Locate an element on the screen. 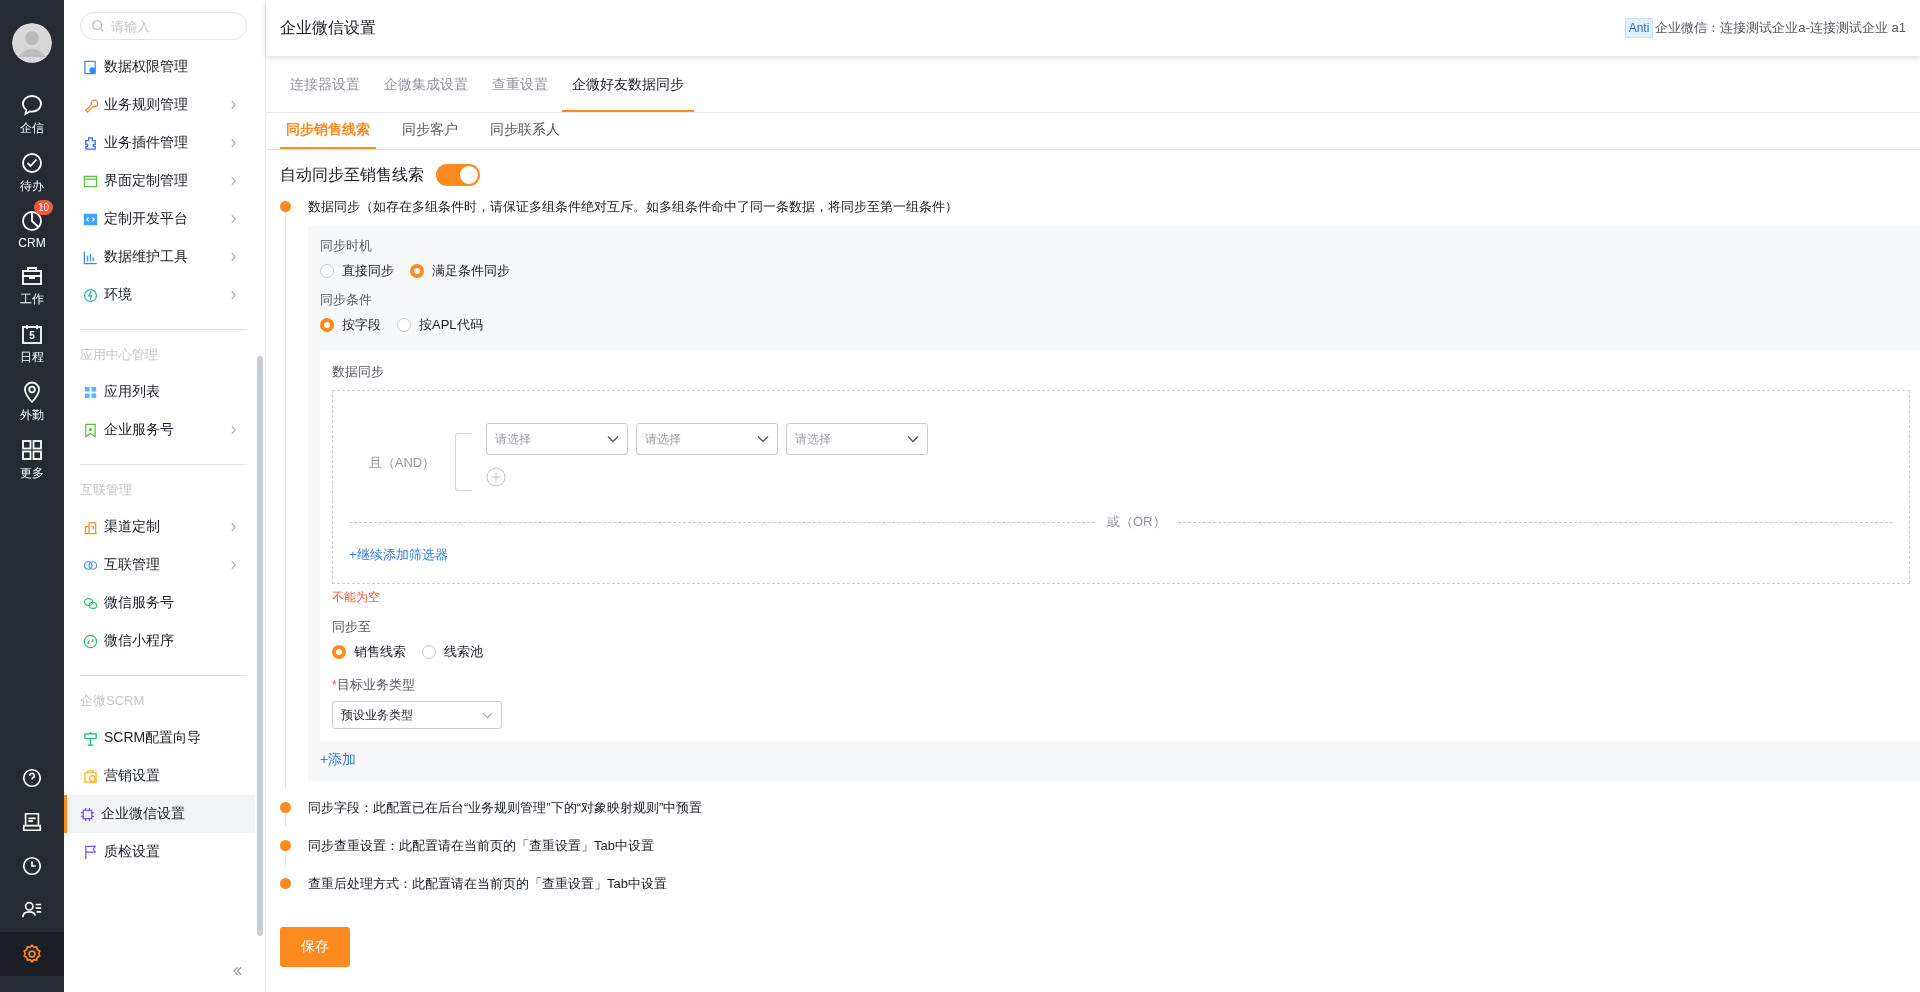 The image size is (1920, 992). sidebar-item: 微信服务号 is located at coordinates (159, 603).